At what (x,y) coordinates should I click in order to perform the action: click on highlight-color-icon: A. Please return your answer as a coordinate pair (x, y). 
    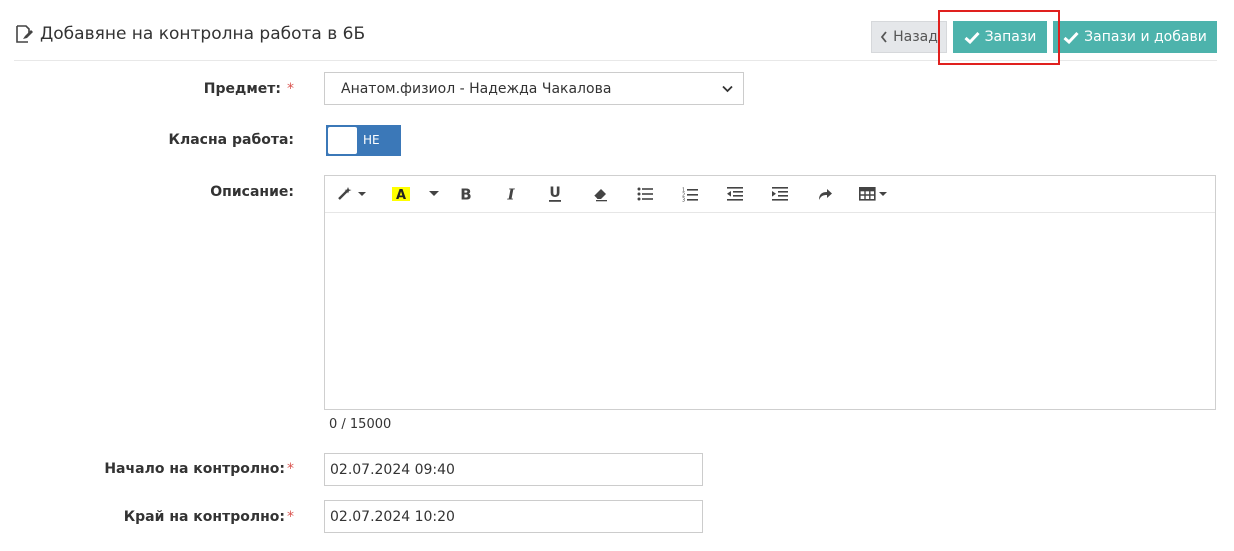
    Looking at the image, I should click on (401, 194).